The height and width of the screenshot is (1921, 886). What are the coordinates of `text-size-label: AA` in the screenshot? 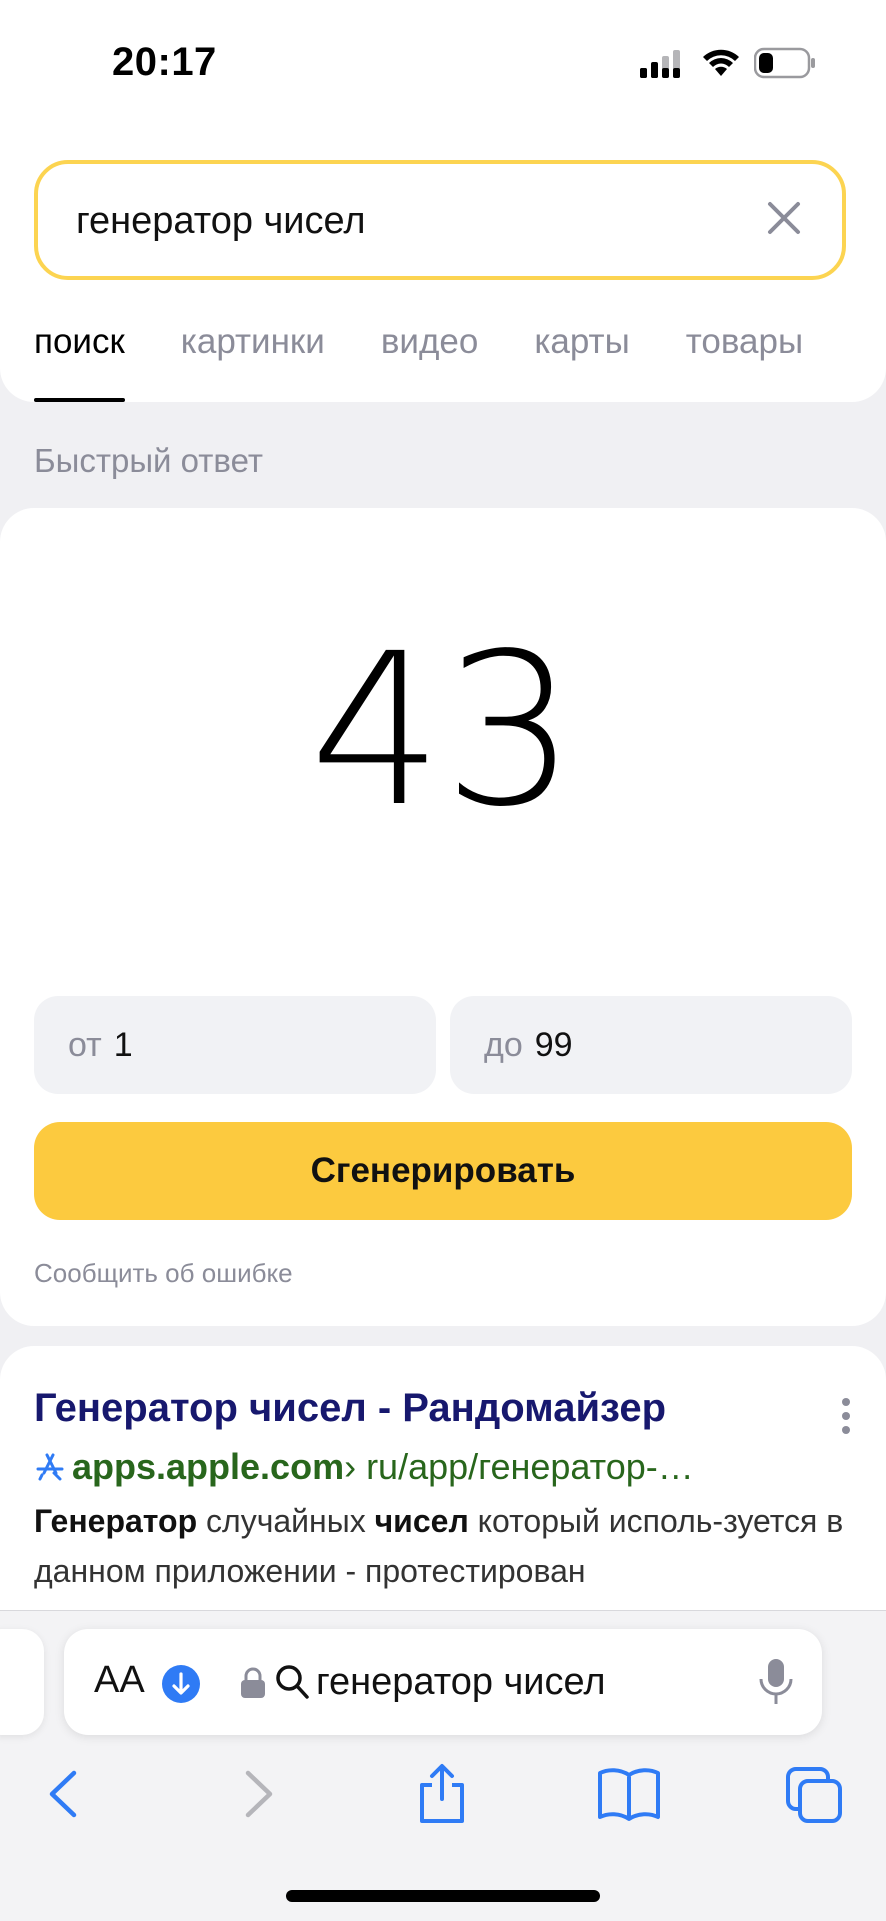 It's located at (119, 1680).